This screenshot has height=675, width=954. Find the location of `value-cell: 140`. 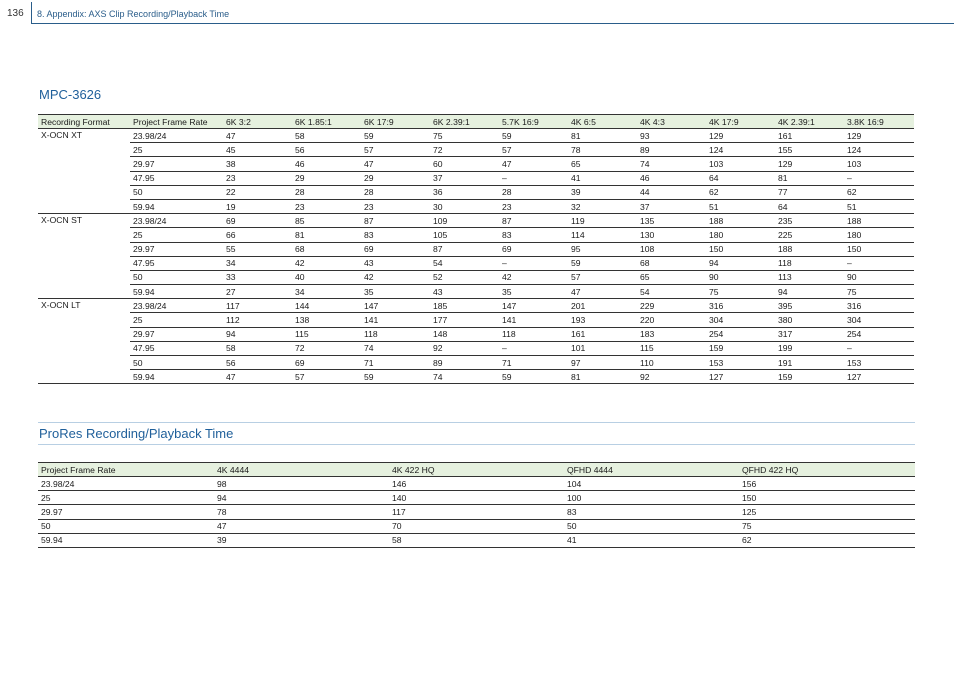

value-cell: 140 is located at coordinates (476, 498).